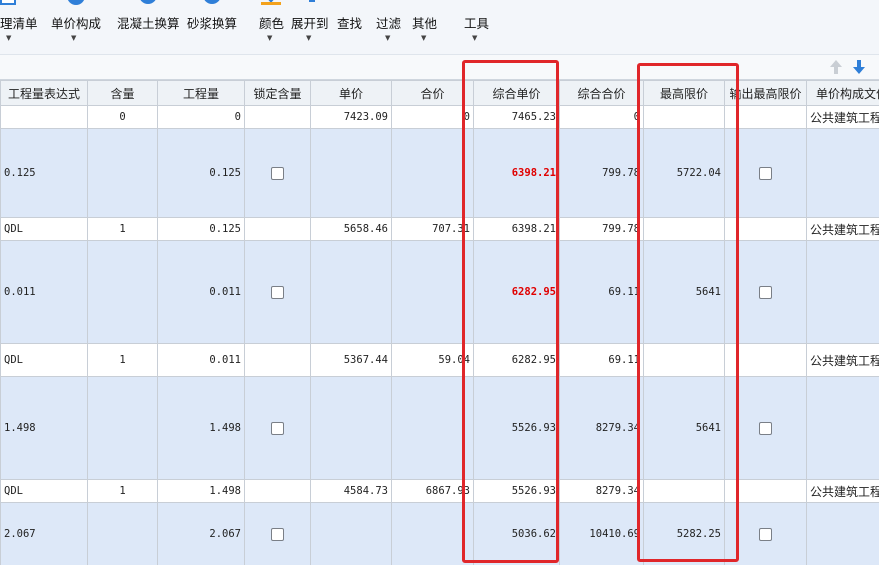 The height and width of the screenshot is (565, 879). I want to click on cell-expression: QDL, so click(44, 360).